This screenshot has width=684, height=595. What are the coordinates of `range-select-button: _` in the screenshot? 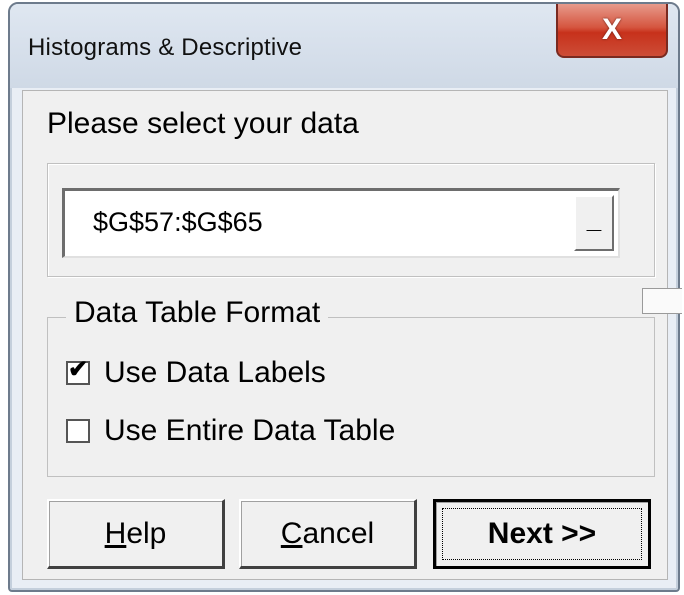 It's located at (594, 223).